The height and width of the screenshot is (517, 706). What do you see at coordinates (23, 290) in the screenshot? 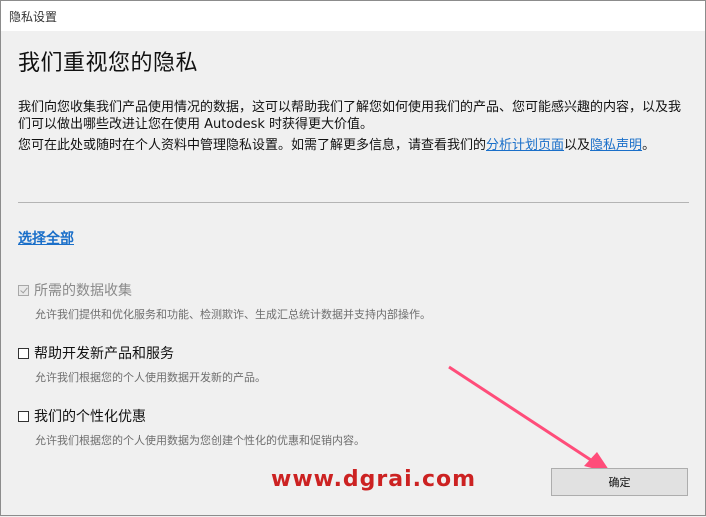
I see `required-data-checkbox` at bounding box center [23, 290].